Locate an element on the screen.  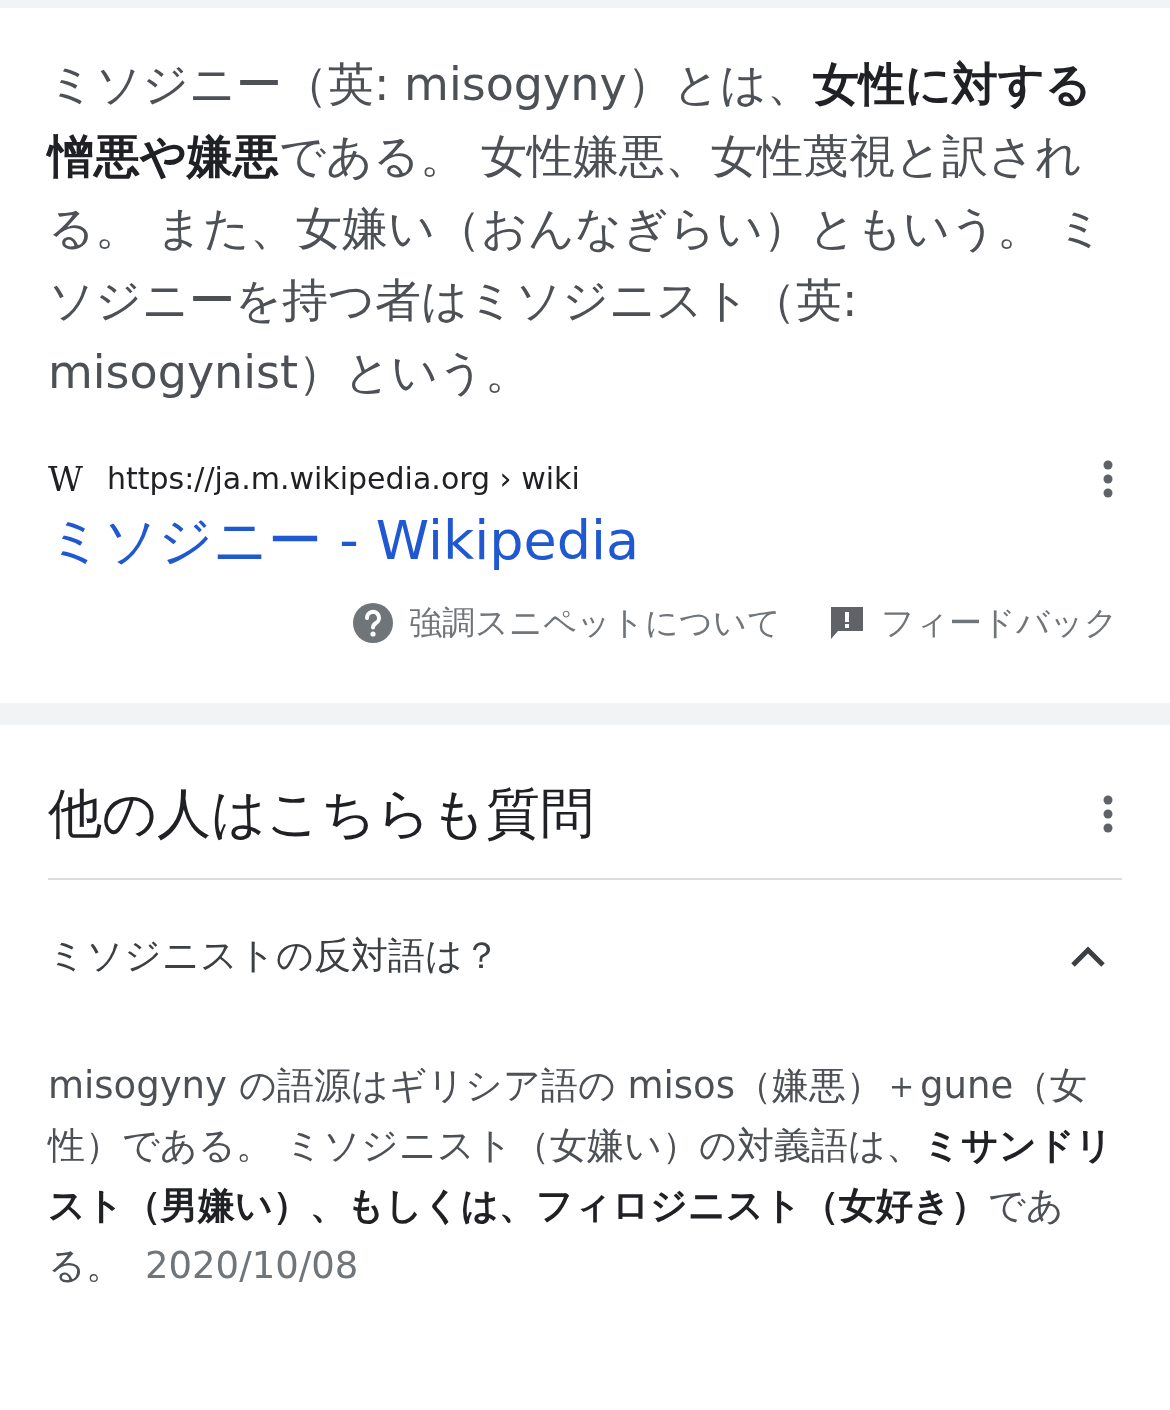
about-snippet-link: 強調スニペットについて is located at coordinates (567, 622).